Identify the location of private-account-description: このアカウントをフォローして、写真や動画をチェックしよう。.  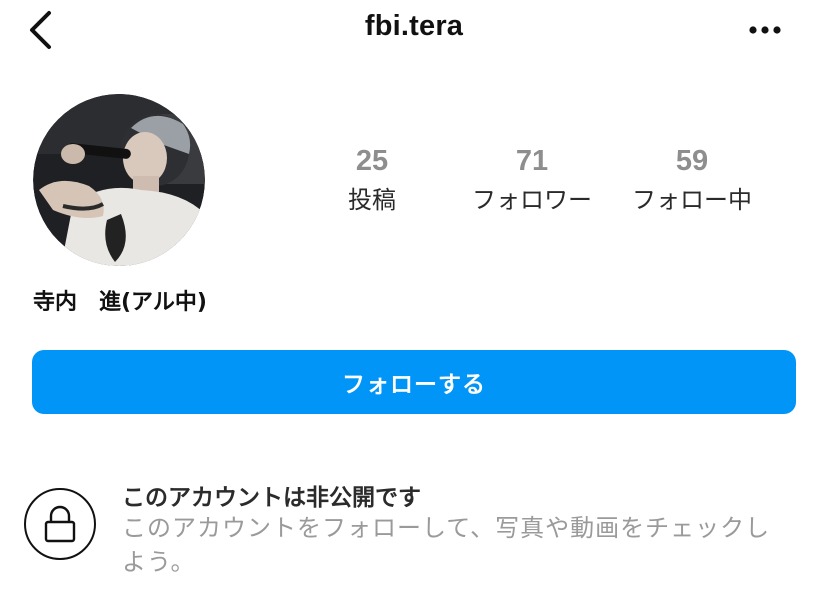
(446, 545).